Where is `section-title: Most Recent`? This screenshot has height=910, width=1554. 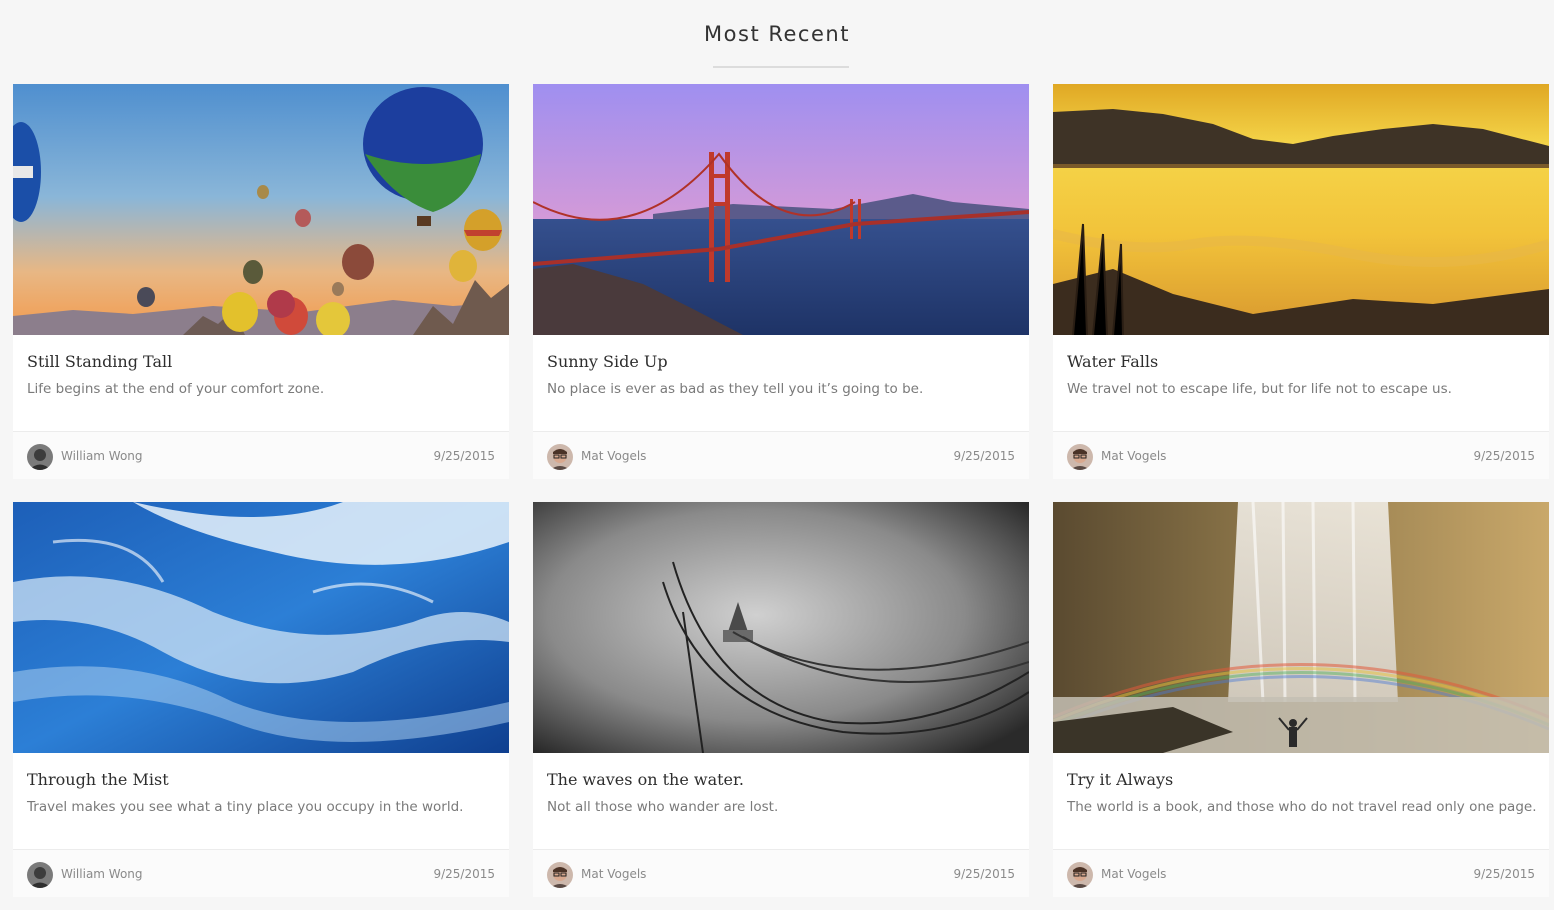
section-title: Most Recent is located at coordinates (777, 34).